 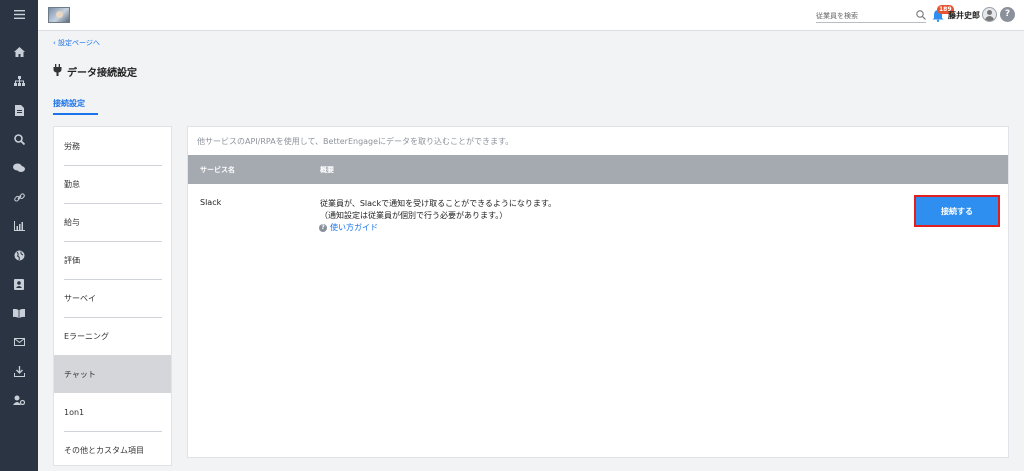 I want to click on table-header: サービス名 概要, so click(x=598, y=169).